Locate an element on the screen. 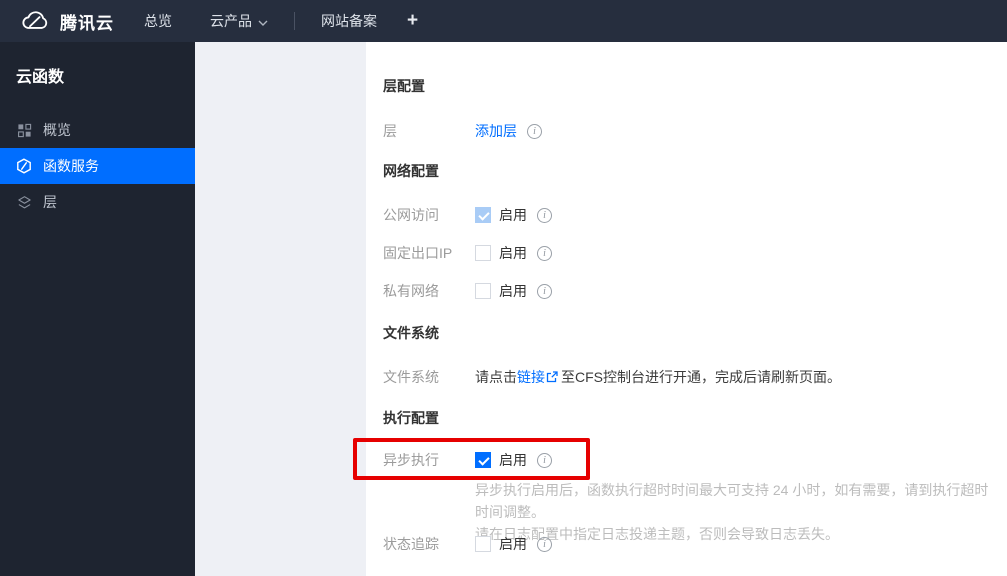 The width and height of the screenshot is (1007, 576). private-network-row: 私有网络 启用 i is located at coordinates (690, 291).